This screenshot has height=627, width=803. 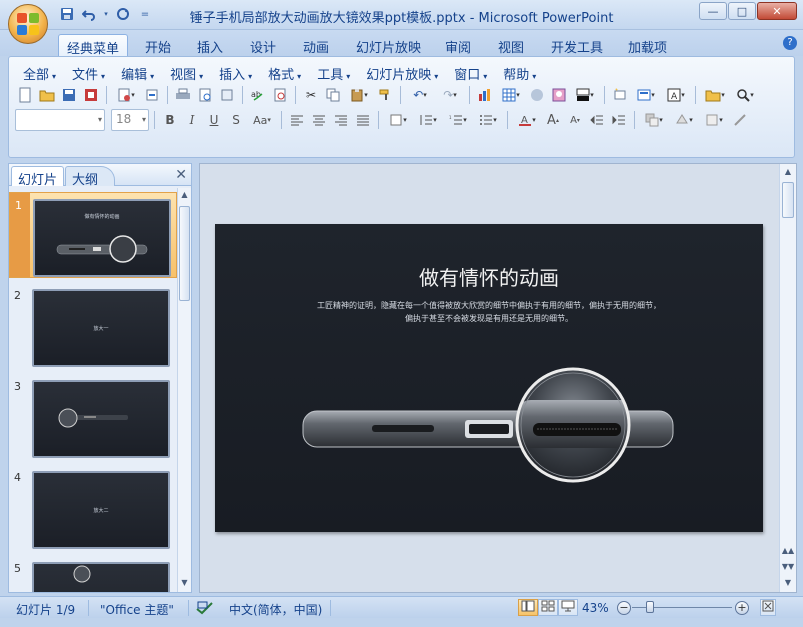 What do you see at coordinates (646, 95) in the screenshot?
I see `layout-icon: ▾` at bounding box center [646, 95].